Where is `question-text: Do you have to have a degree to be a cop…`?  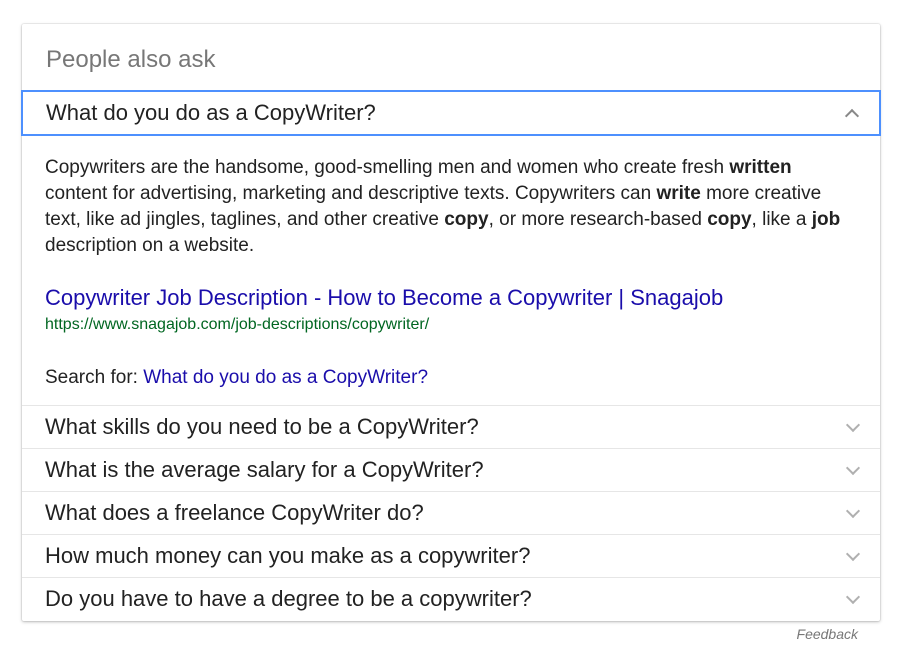
question-text: Do you have to have a degree to be a cop… is located at coordinates (288, 598).